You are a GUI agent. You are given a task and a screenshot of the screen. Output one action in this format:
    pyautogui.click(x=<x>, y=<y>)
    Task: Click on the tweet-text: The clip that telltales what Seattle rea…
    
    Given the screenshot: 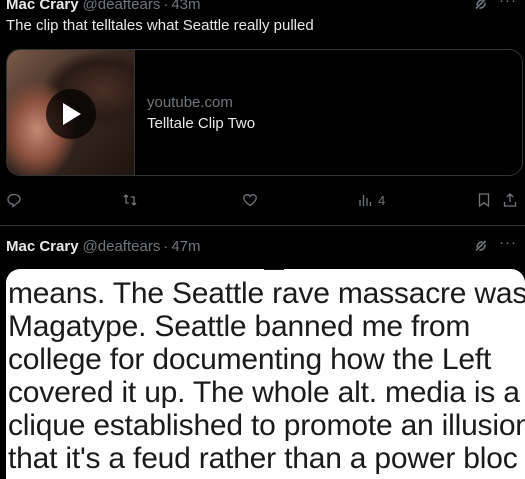 What is the action you would take?
    pyautogui.click(x=160, y=25)
    